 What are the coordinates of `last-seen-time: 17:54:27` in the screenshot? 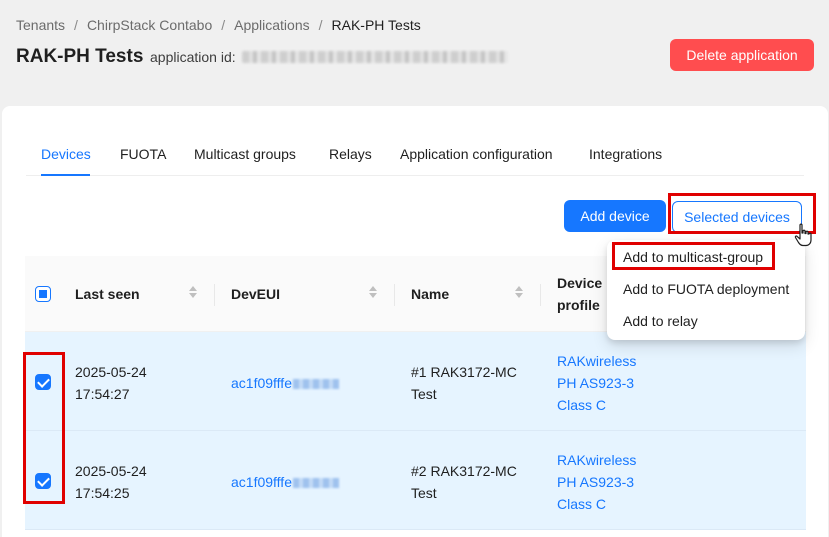 It's located at (102, 394).